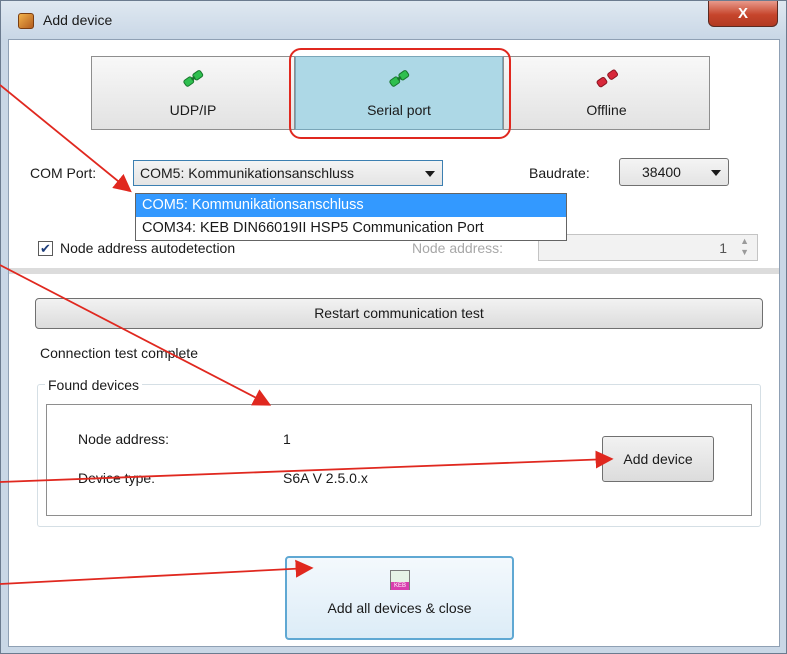  What do you see at coordinates (117, 478) in the screenshot?
I see `device-type-label: Device type:` at bounding box center [117, 478].